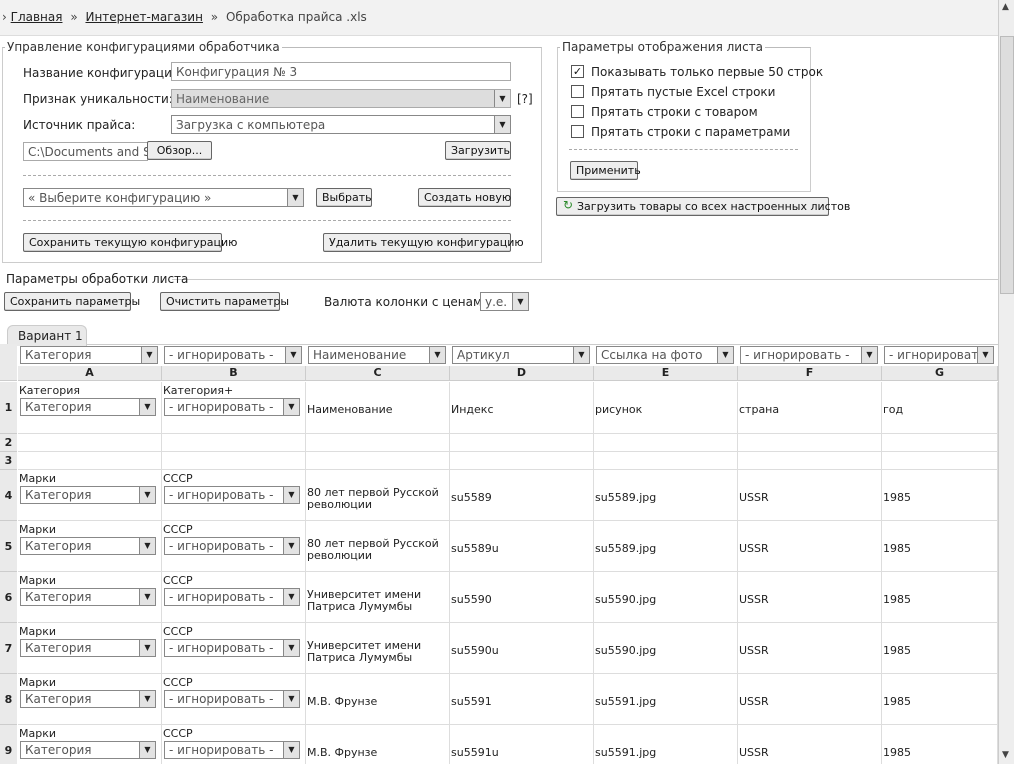 The height and width of the screenshot is (764, 1014). Describe the element at coordinates (224, 301) in the screenshot. I see `clear-params-button: Очистить параметры` at that location.